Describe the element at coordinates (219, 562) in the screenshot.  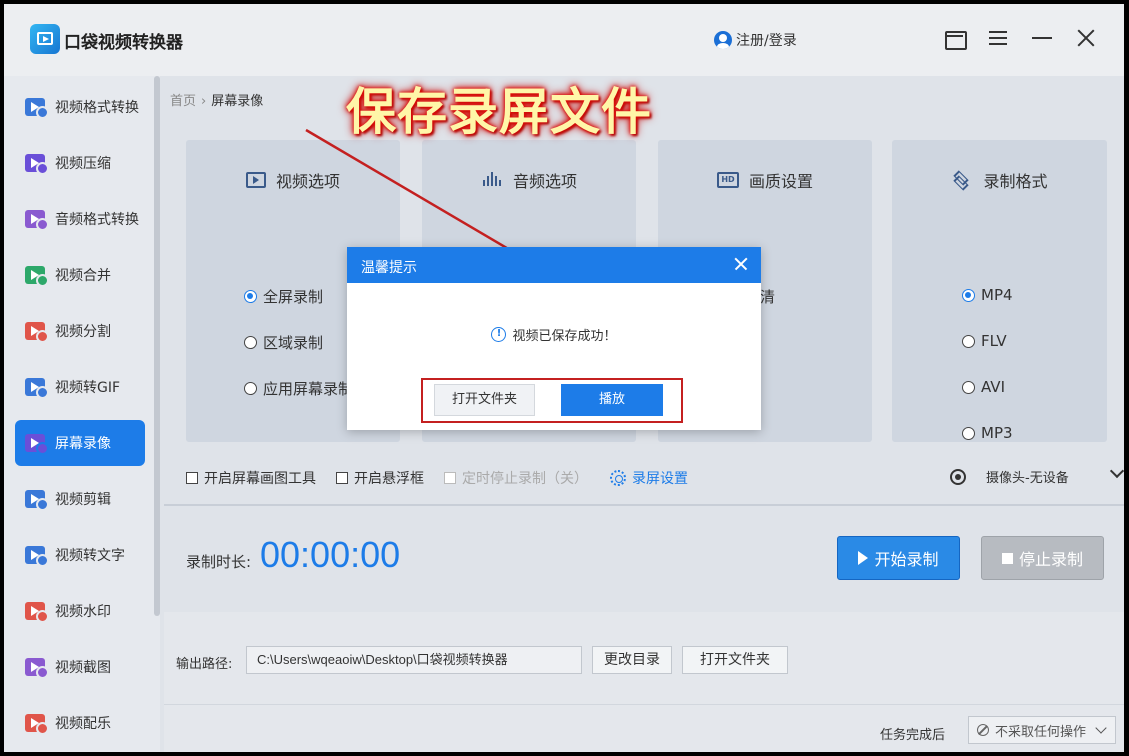
I see `duration-label: 录制时长:` at that location.